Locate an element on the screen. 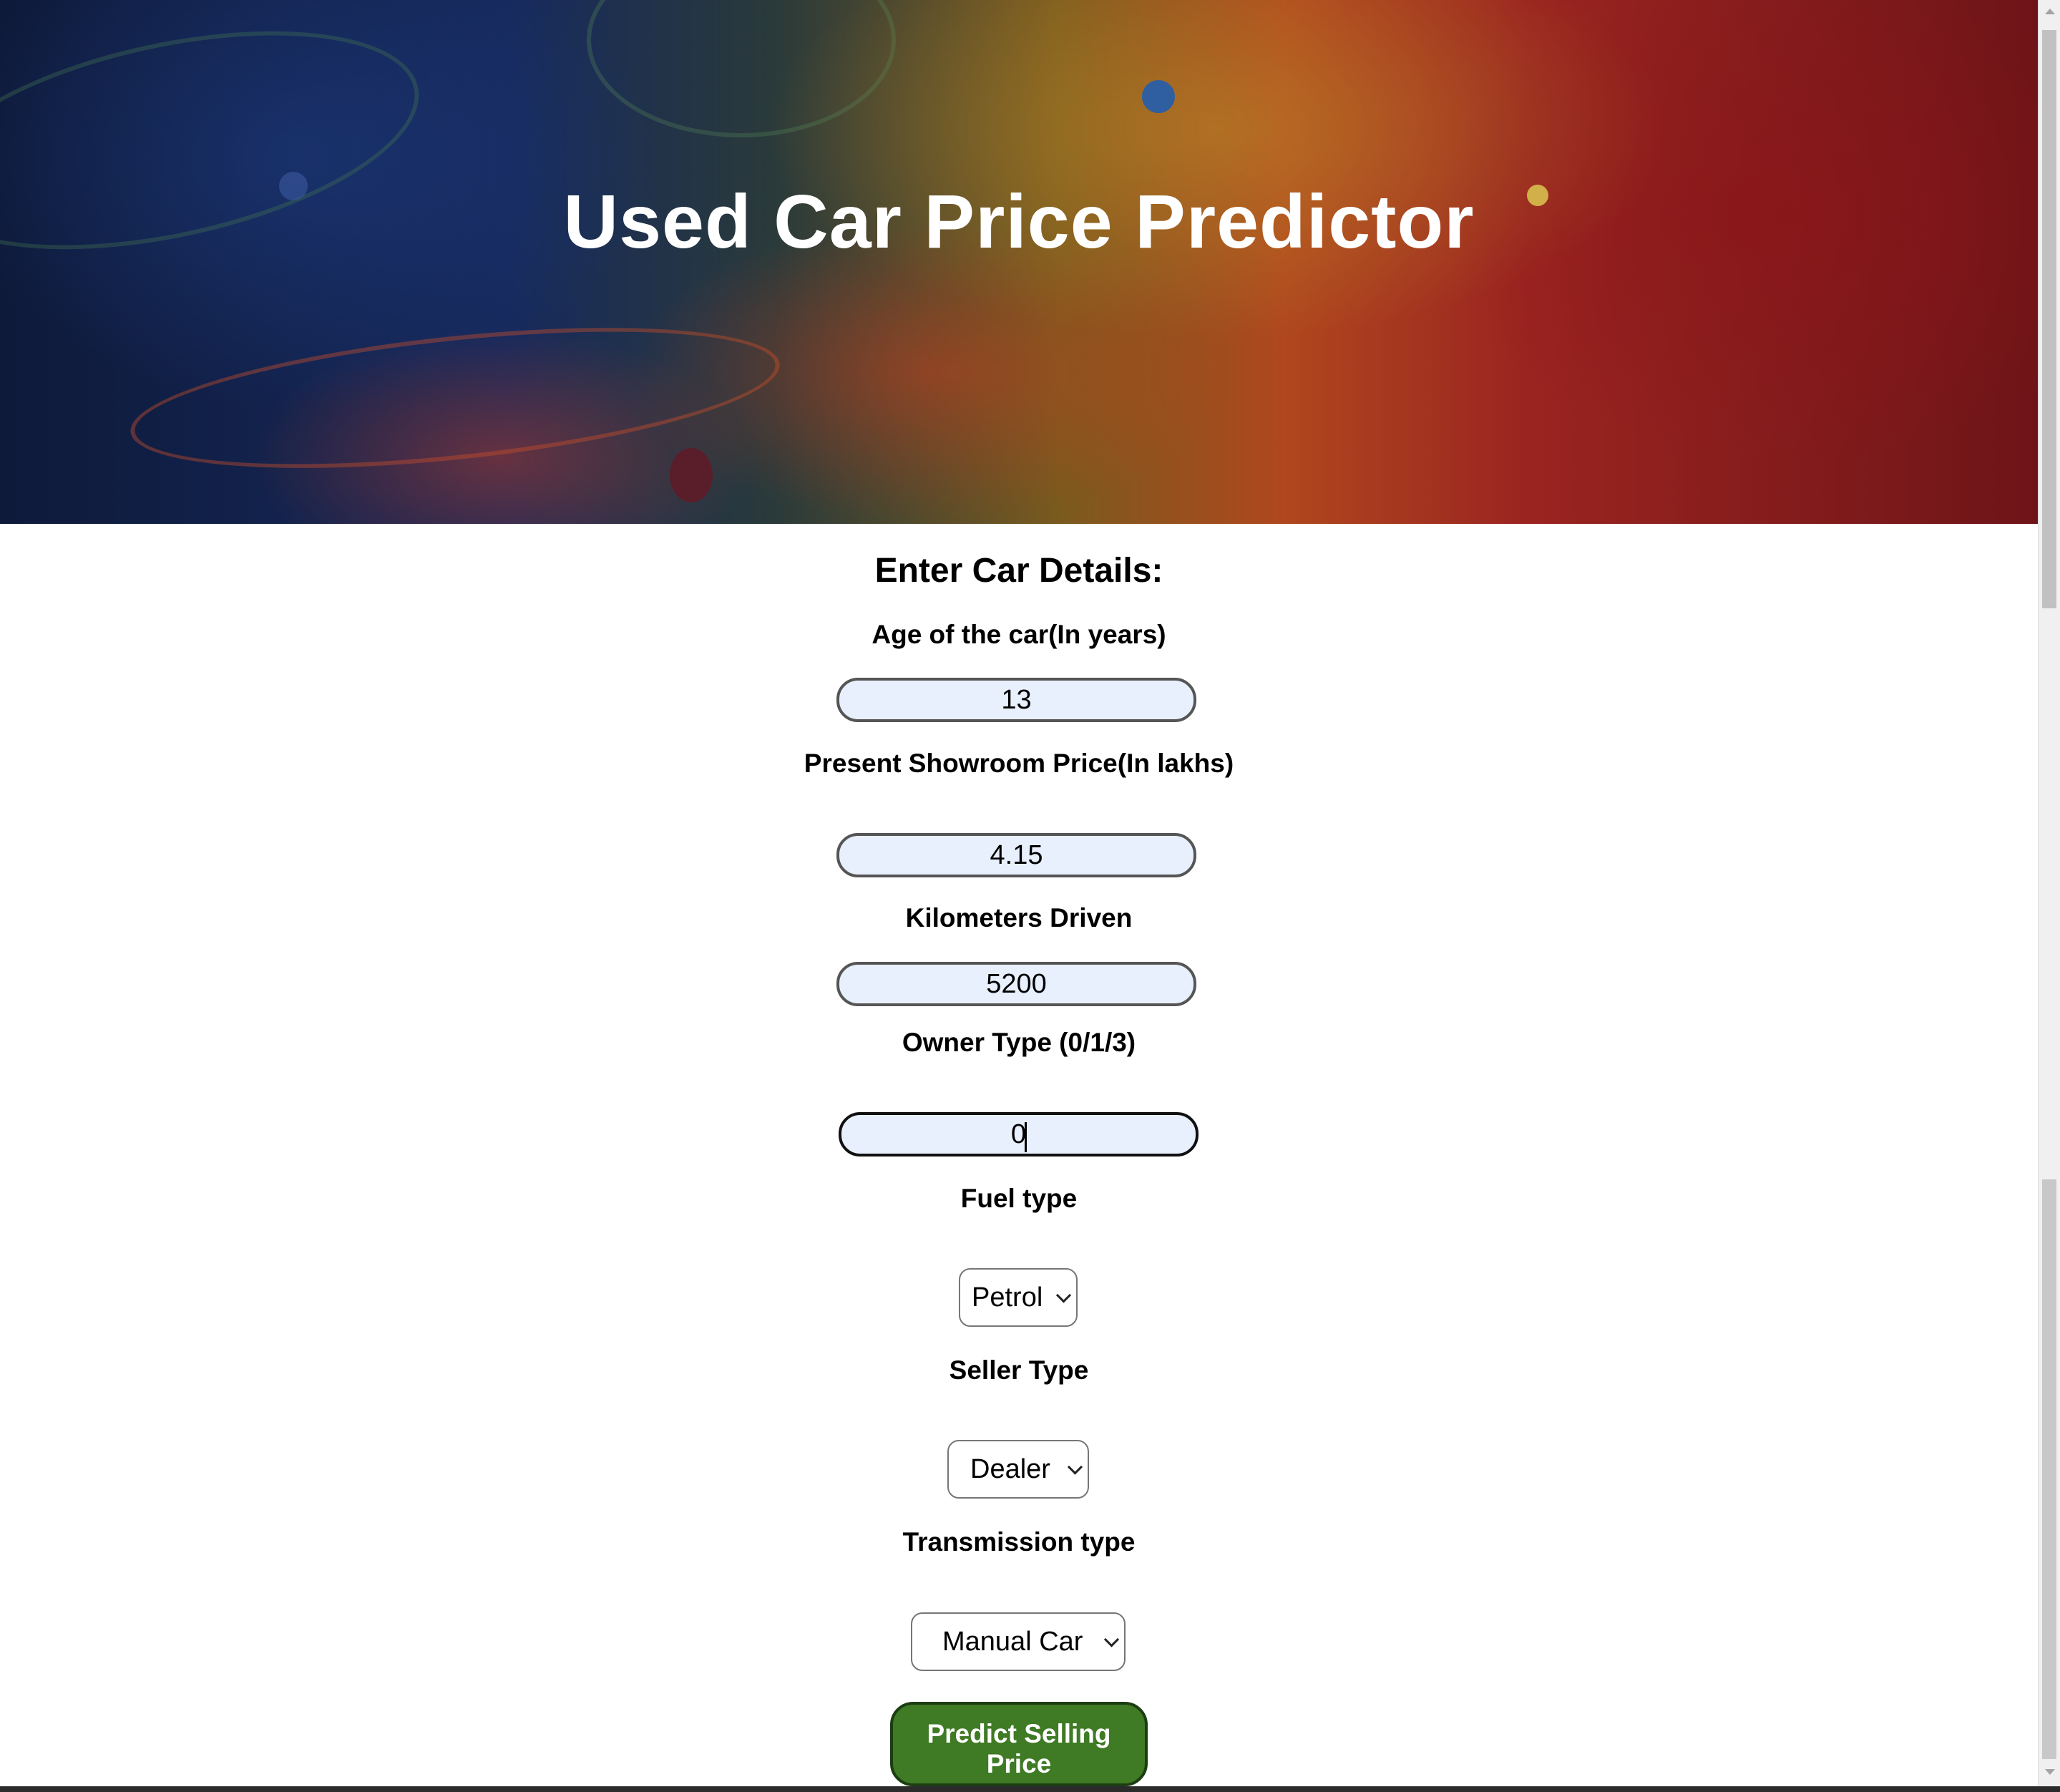  fuel-type-select: Petrol is located at coordinates (1018, 1297).